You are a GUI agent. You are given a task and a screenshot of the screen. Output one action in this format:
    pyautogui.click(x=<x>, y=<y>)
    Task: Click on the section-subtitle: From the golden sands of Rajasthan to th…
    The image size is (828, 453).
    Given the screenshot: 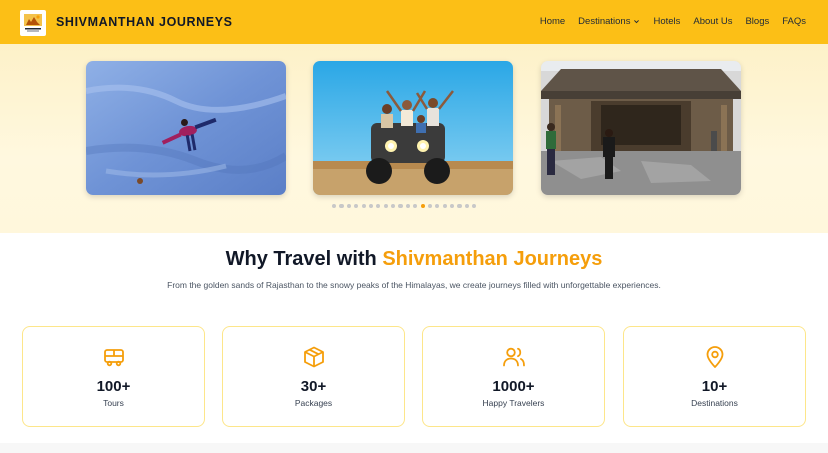 What is the action you would take?
    pyautogui.click(x=414, y=285)
    